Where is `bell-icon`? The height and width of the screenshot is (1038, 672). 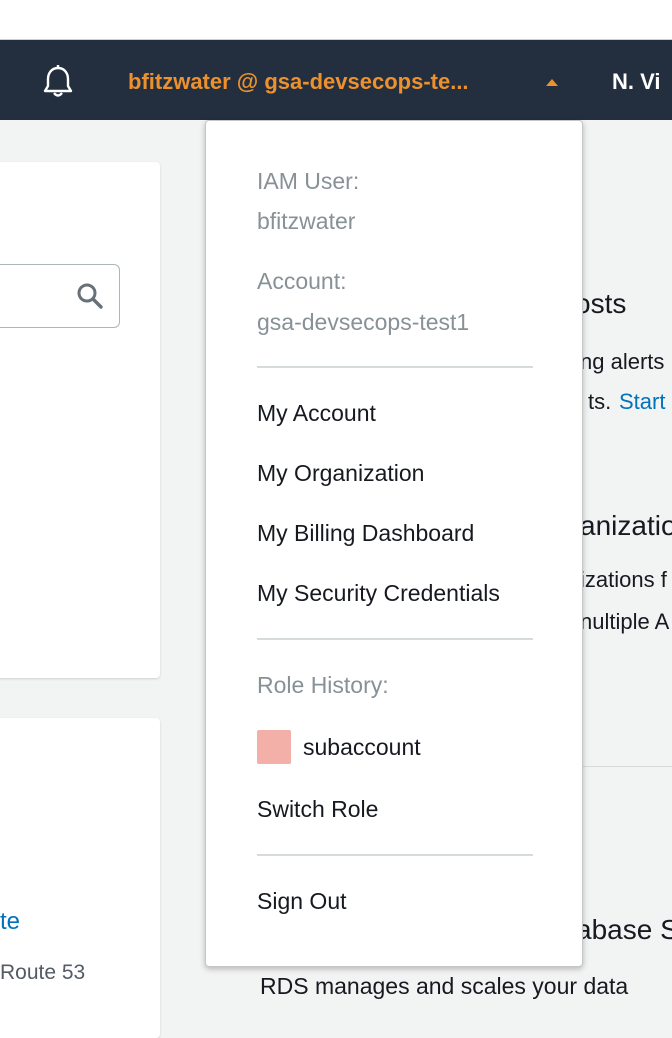
bell-icon is located at coordinates (58, 82).